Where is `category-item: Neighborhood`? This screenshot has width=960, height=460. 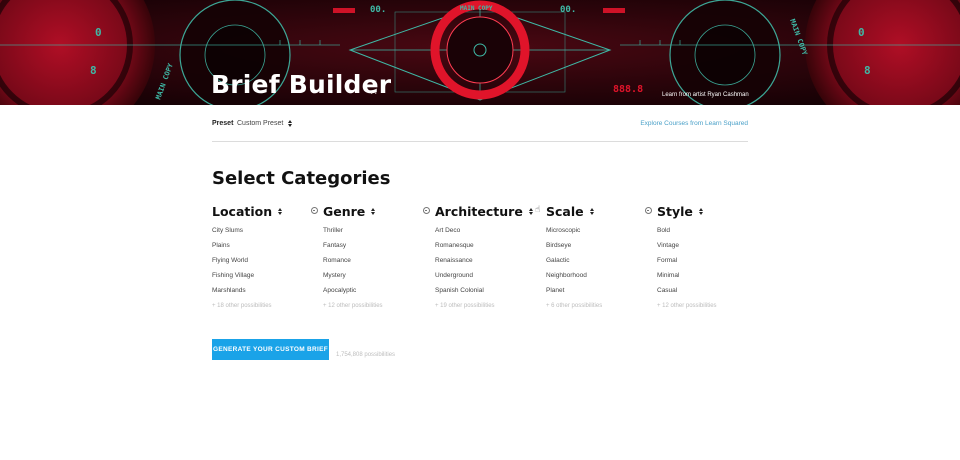
category-item: Neighborhood is located at coordinates (598, 278).